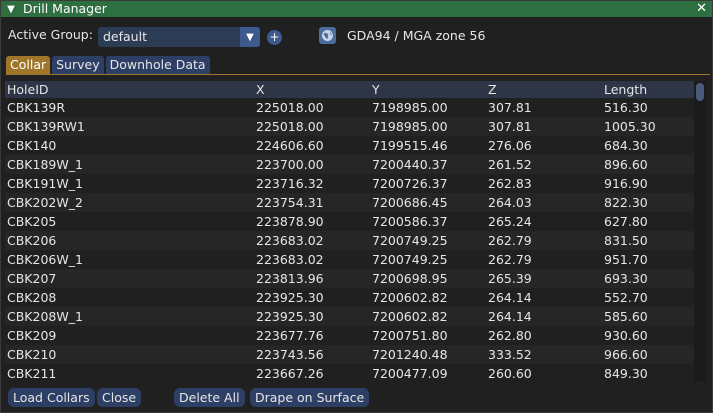  What do you see at coordinates (290, 126) in the screenshot?
I see `cell-x: 225018.00` at bounding box center [290, 126].